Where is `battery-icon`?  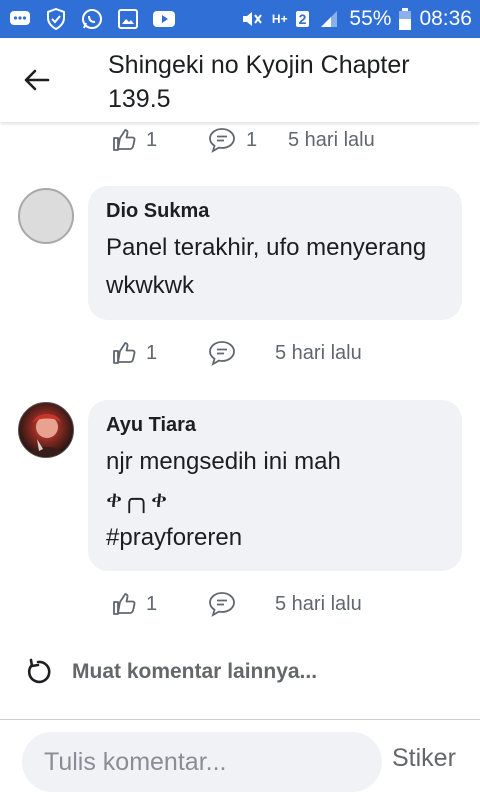 battery-icon is located at coordinates (405, 19).